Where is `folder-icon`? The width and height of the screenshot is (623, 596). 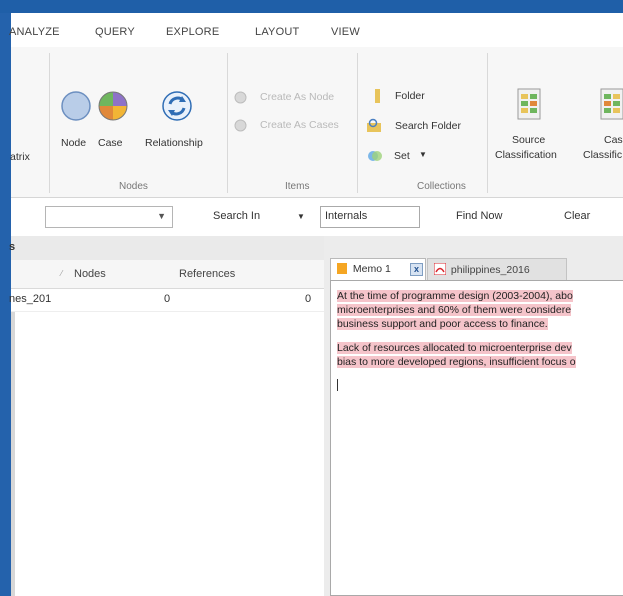
folder-icon is located at coordinates (377, 96).